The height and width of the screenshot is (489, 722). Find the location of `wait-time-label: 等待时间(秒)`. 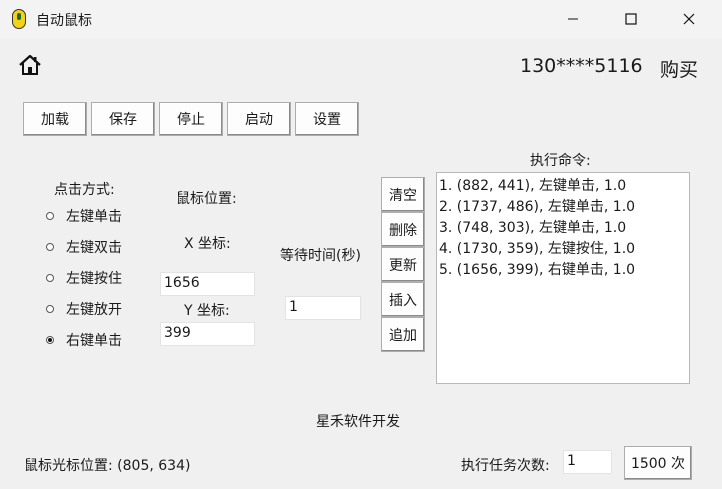

wait-time-label: 等待时间(秒) is located at coordinates (320, 256).